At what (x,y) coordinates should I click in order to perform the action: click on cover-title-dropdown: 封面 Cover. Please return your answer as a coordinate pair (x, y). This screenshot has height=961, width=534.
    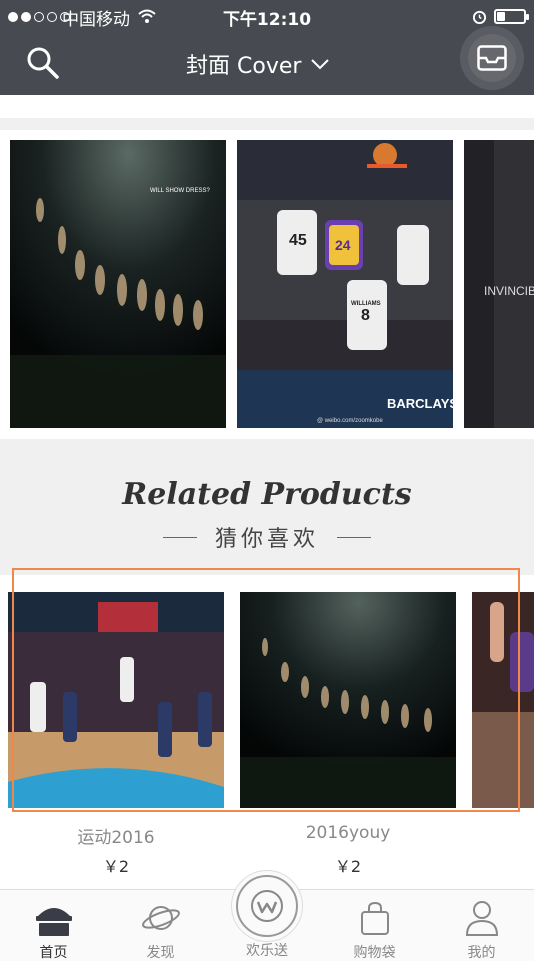
    Looking at the image, I should click on (258, 64).